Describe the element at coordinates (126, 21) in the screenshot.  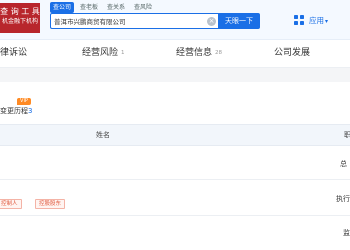
I see `search-input` at that location.